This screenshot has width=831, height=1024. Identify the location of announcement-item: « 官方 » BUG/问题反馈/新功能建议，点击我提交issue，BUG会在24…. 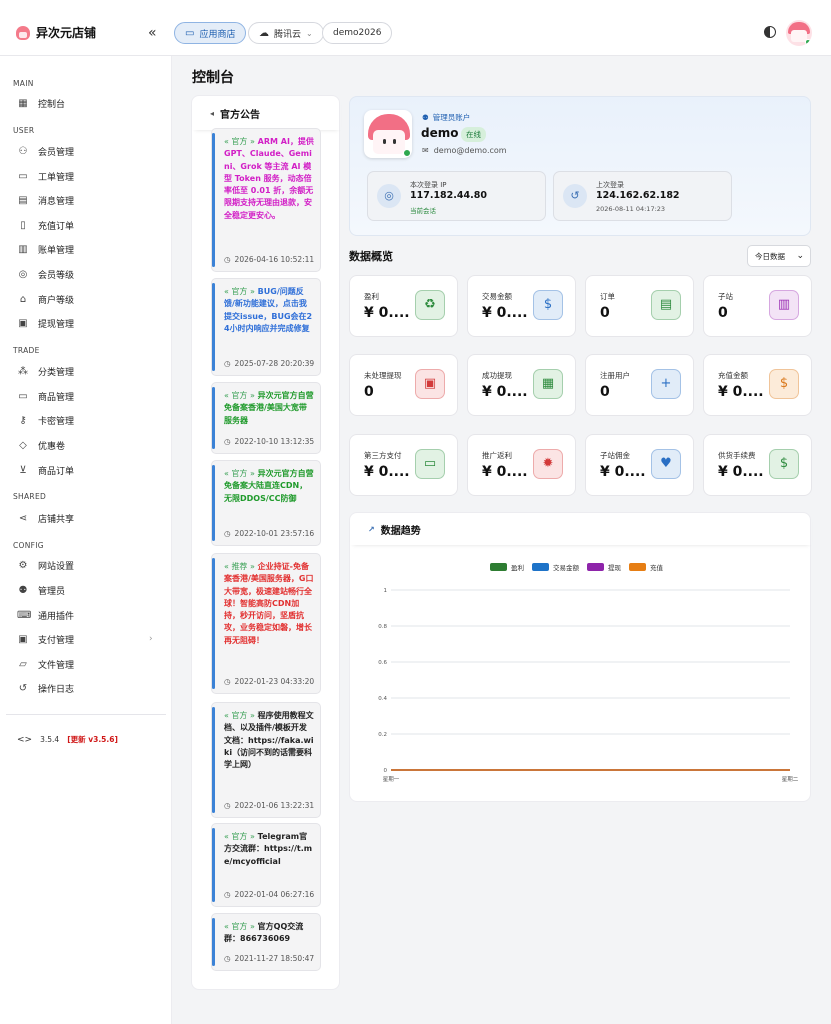
(266, 327).